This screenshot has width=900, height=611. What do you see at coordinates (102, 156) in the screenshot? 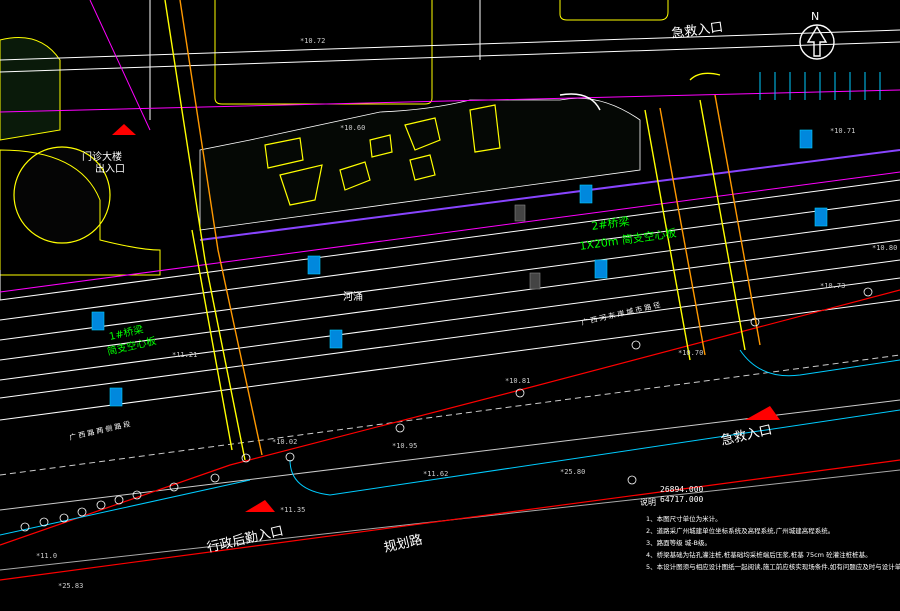
I see `outpatient-label-line1: 门诊大楼` at bounding box center [102, 156].